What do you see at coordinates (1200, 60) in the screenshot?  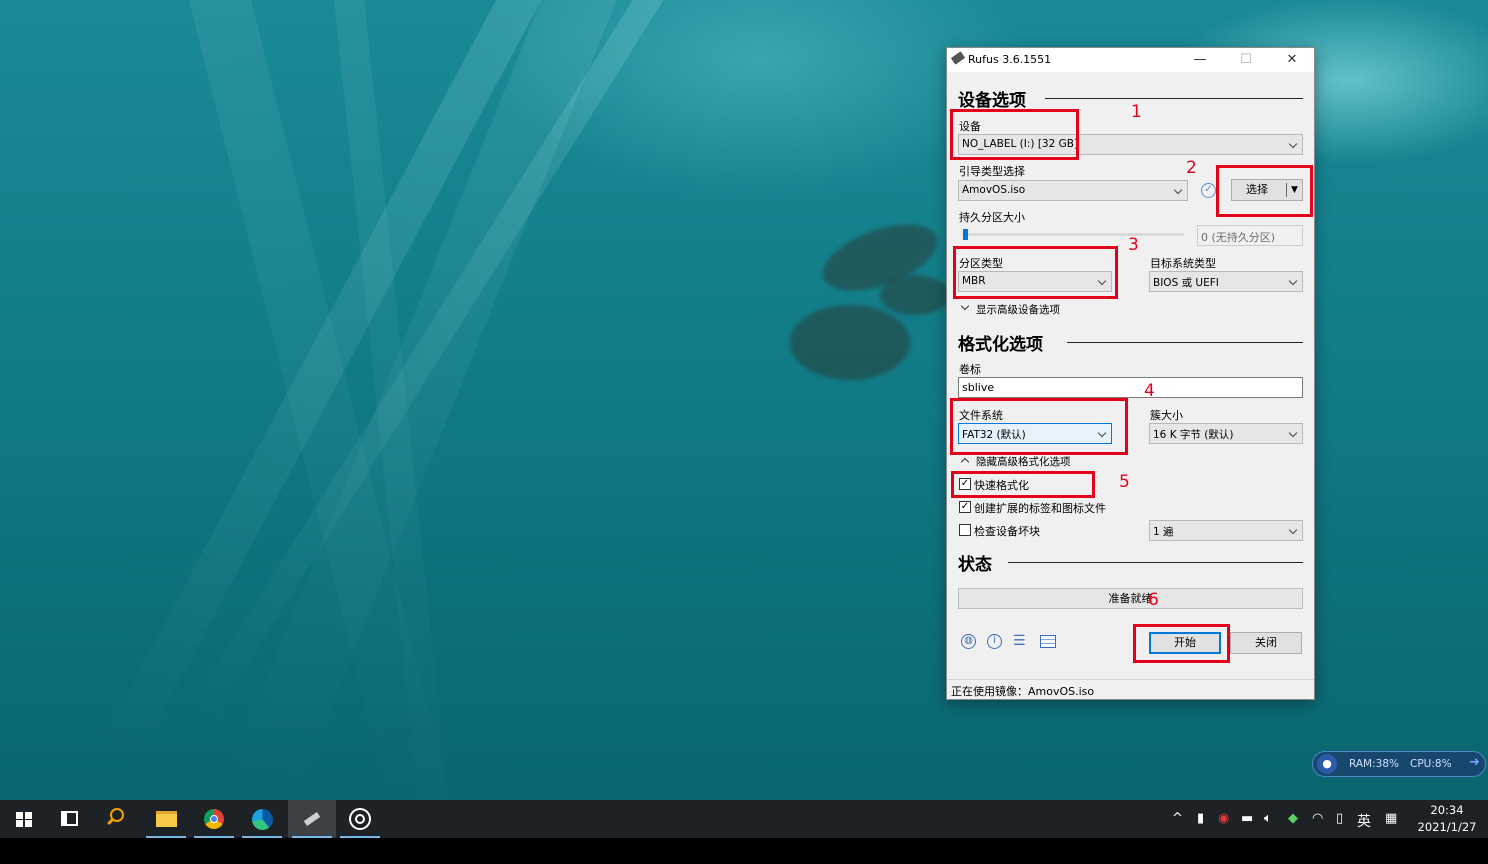 I see `minimize-button: —` at bounding box center [1200, 60].